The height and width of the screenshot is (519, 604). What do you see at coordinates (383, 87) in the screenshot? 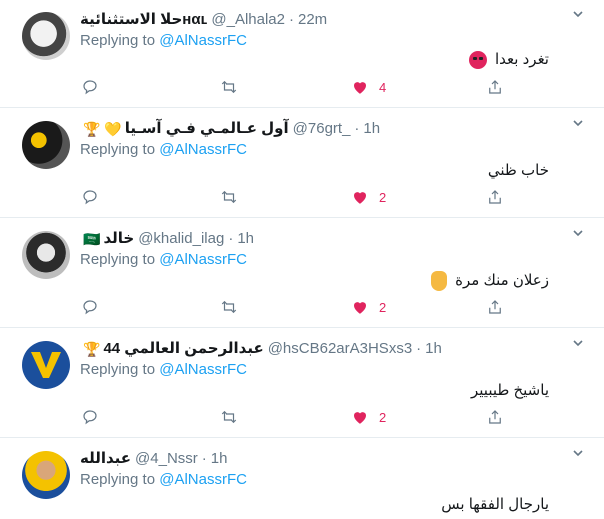
I see `like-count: 4` at bounding box center [383, 87].